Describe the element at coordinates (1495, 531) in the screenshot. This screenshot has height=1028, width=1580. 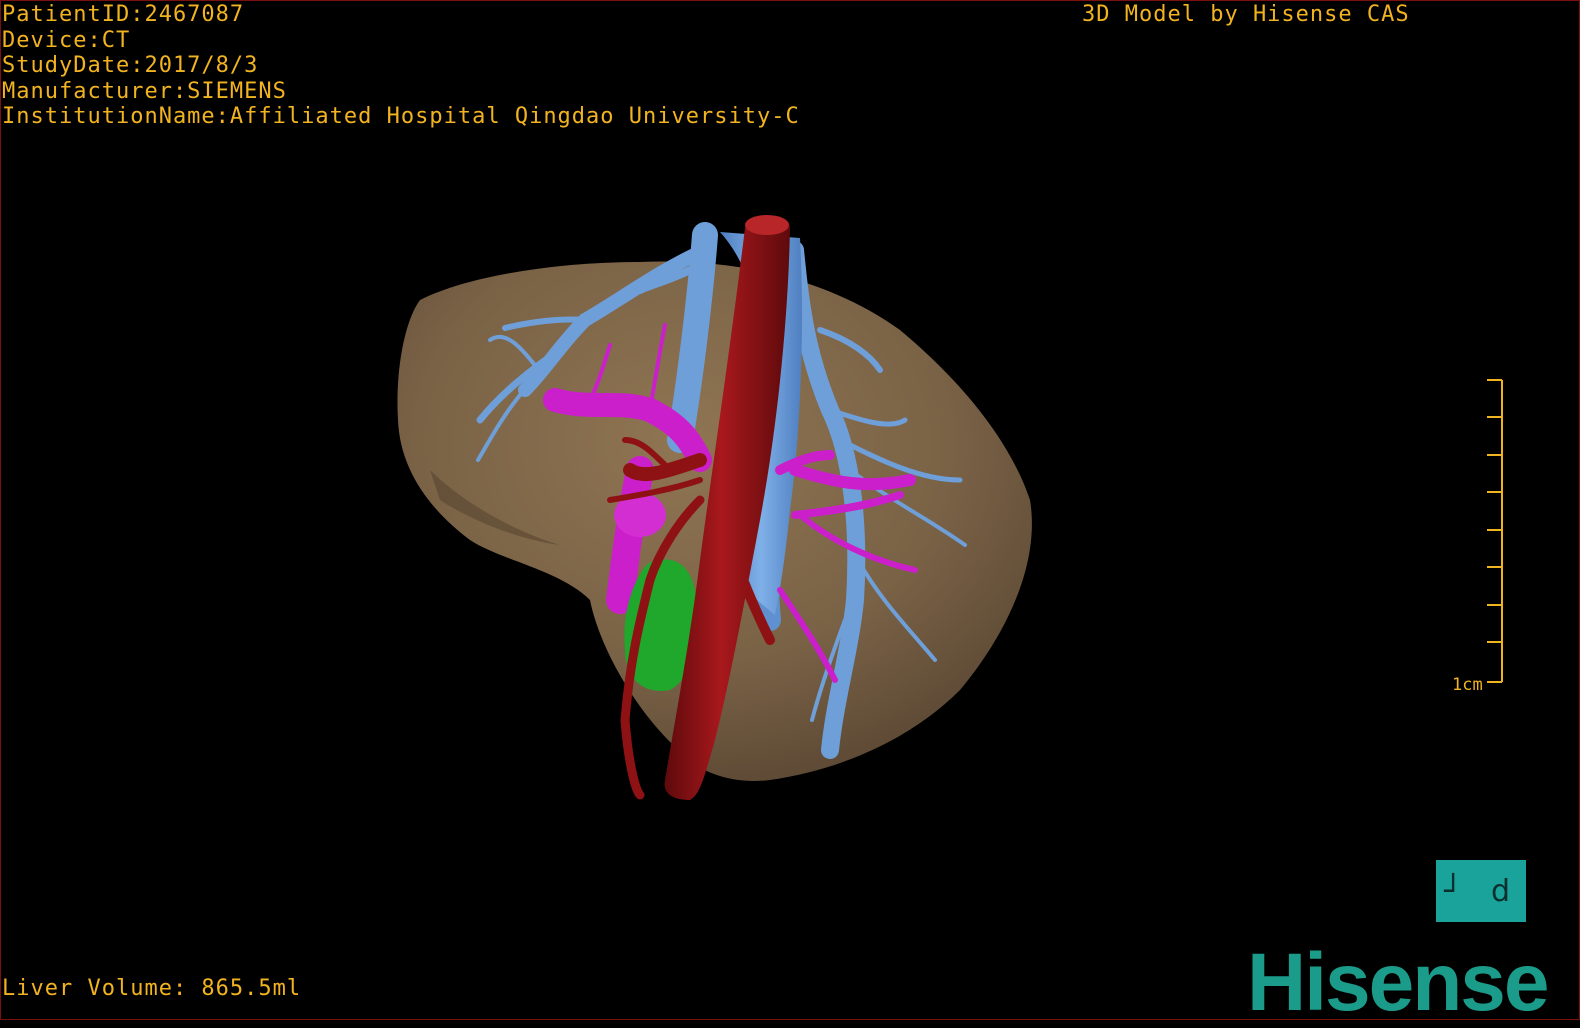
I see `scale-bar` at that location.